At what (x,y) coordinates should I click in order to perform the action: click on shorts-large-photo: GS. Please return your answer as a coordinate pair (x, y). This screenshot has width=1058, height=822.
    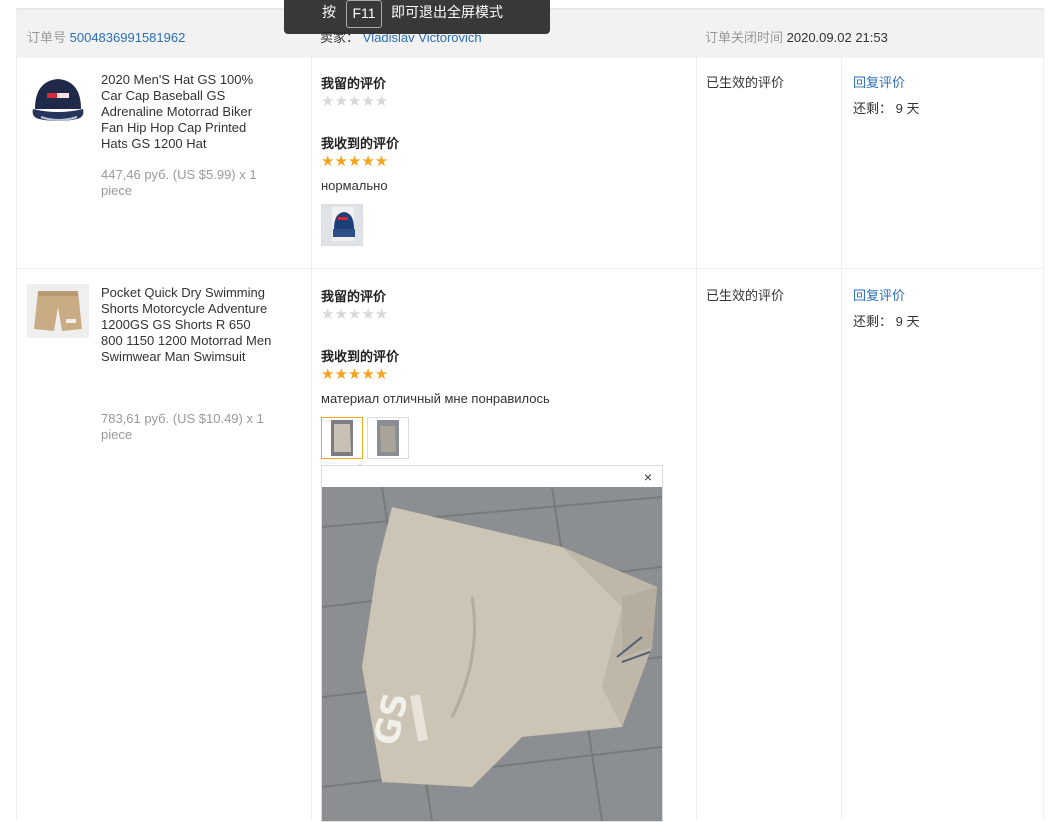
    Looking at the image, I should click on (492, 654).